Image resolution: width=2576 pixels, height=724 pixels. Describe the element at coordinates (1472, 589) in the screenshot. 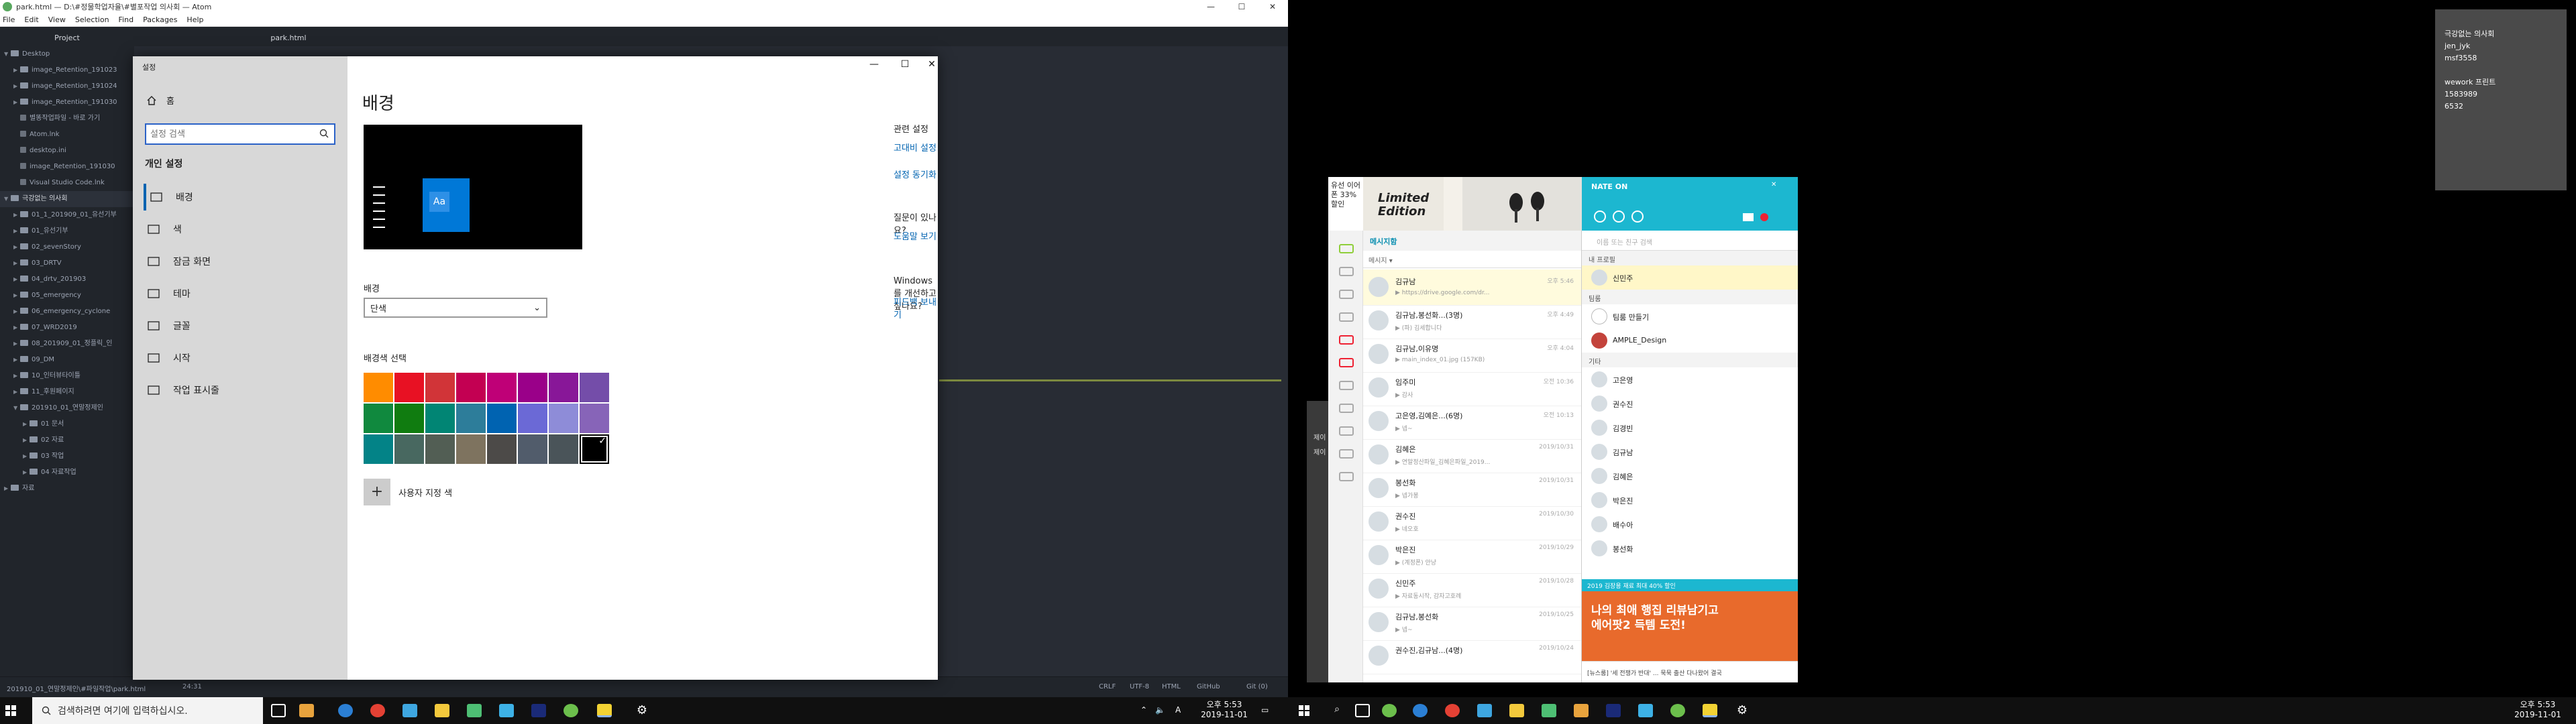

I see `message-row: 신민주 ▶ 자료동시작, 감자고호례 2019/10/28` at that location.